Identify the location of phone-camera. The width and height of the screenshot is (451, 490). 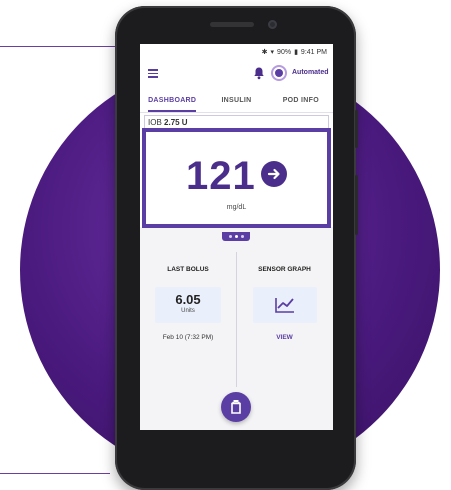
(272, 24).